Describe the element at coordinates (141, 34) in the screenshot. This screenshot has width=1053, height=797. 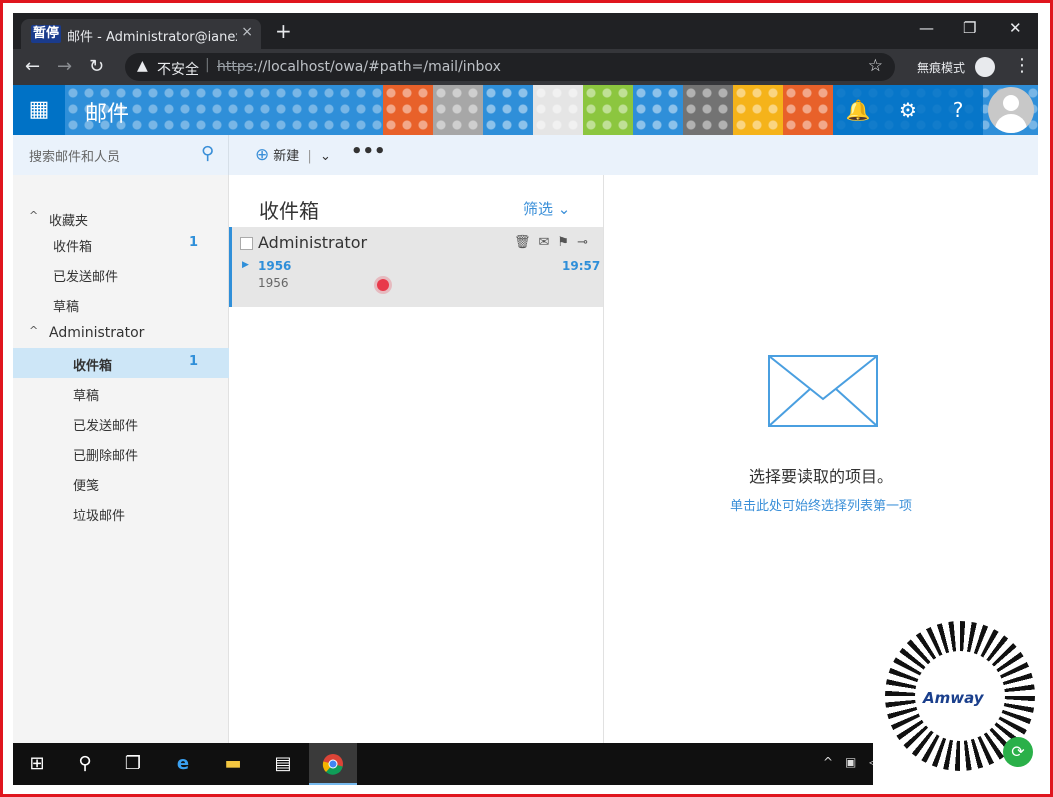
I see `browser-tab-owa: 暂停 邮件 - Administrator@ianext.c ×` at that location.